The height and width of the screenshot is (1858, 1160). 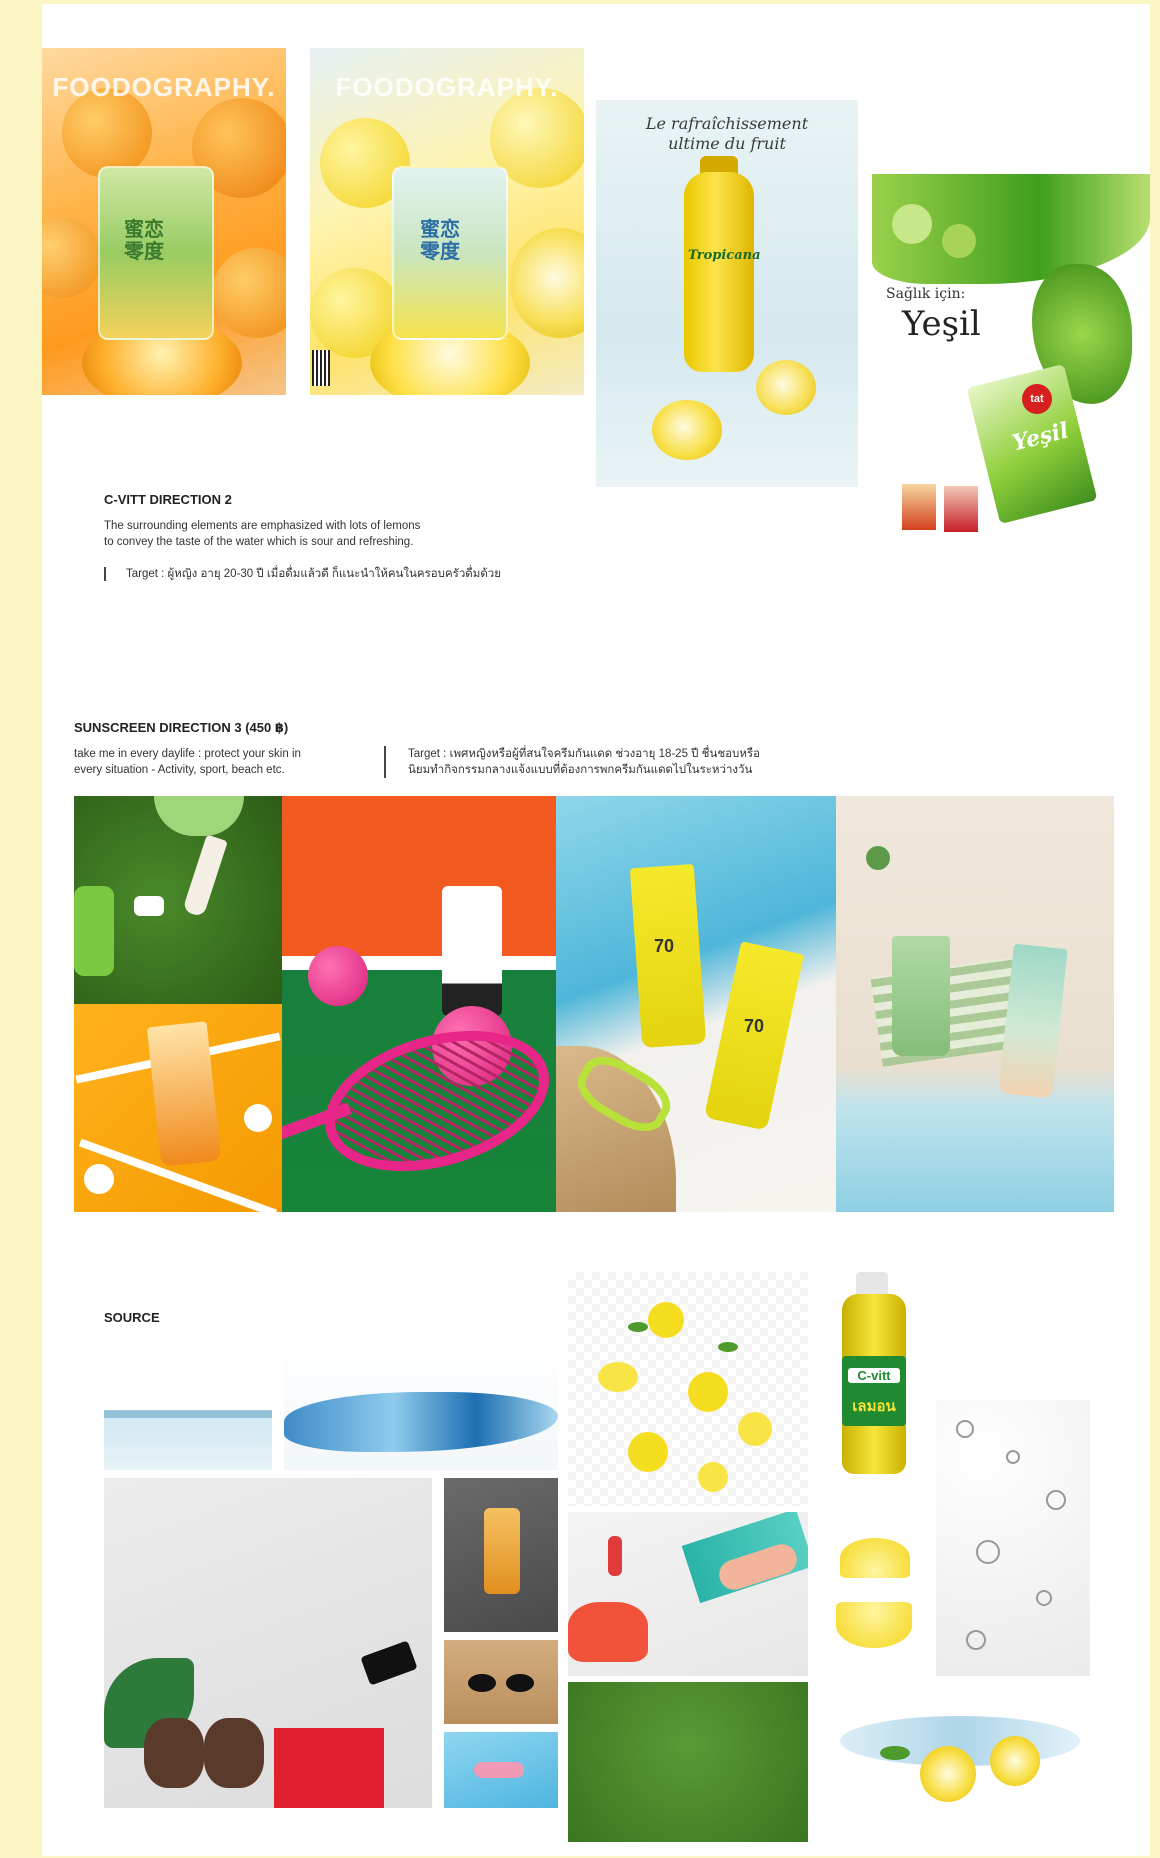 I want to click on barcode, so click(x=321, y=368).